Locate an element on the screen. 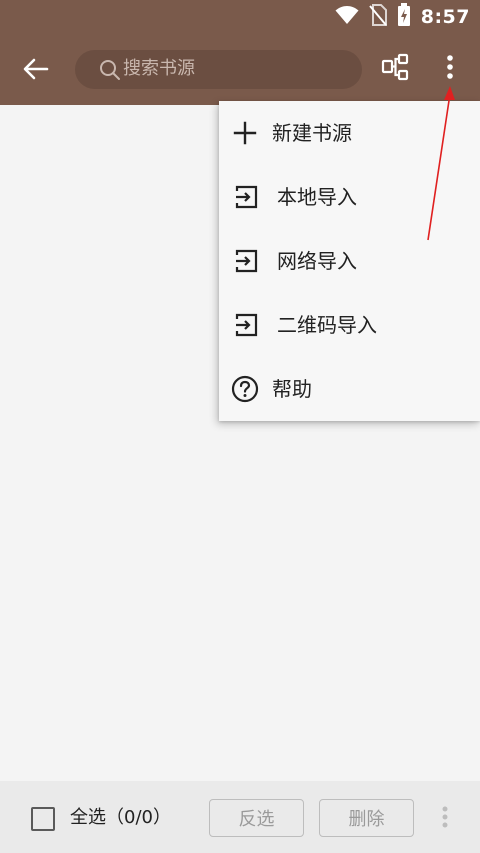 Image resolution: width=480 pixels, height=853 pixels. menu-item-qrcode-import: 二维码导入 is located at coordinates (349, 325).